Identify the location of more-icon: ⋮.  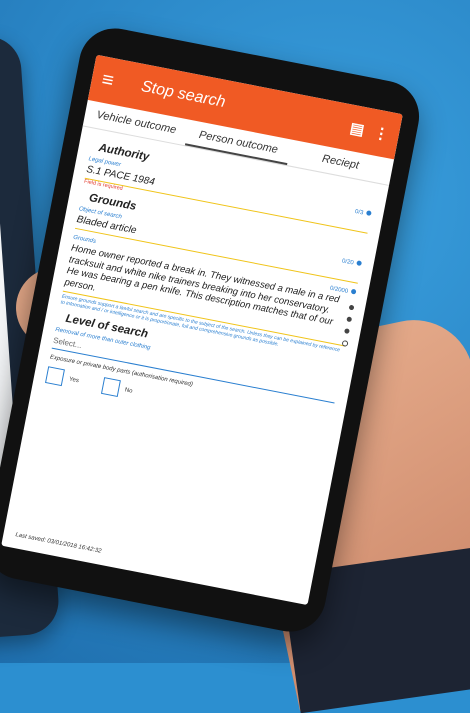
(381, 133).